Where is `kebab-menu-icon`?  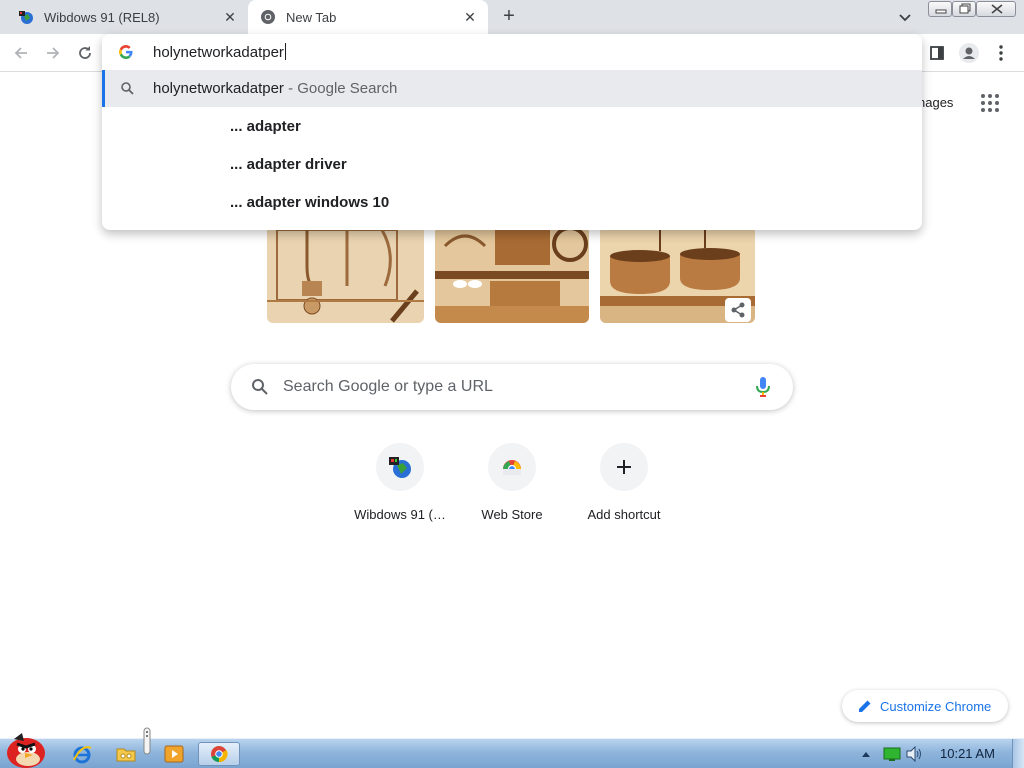 kebab-menu-icon is located at coordinates (1001, 53).